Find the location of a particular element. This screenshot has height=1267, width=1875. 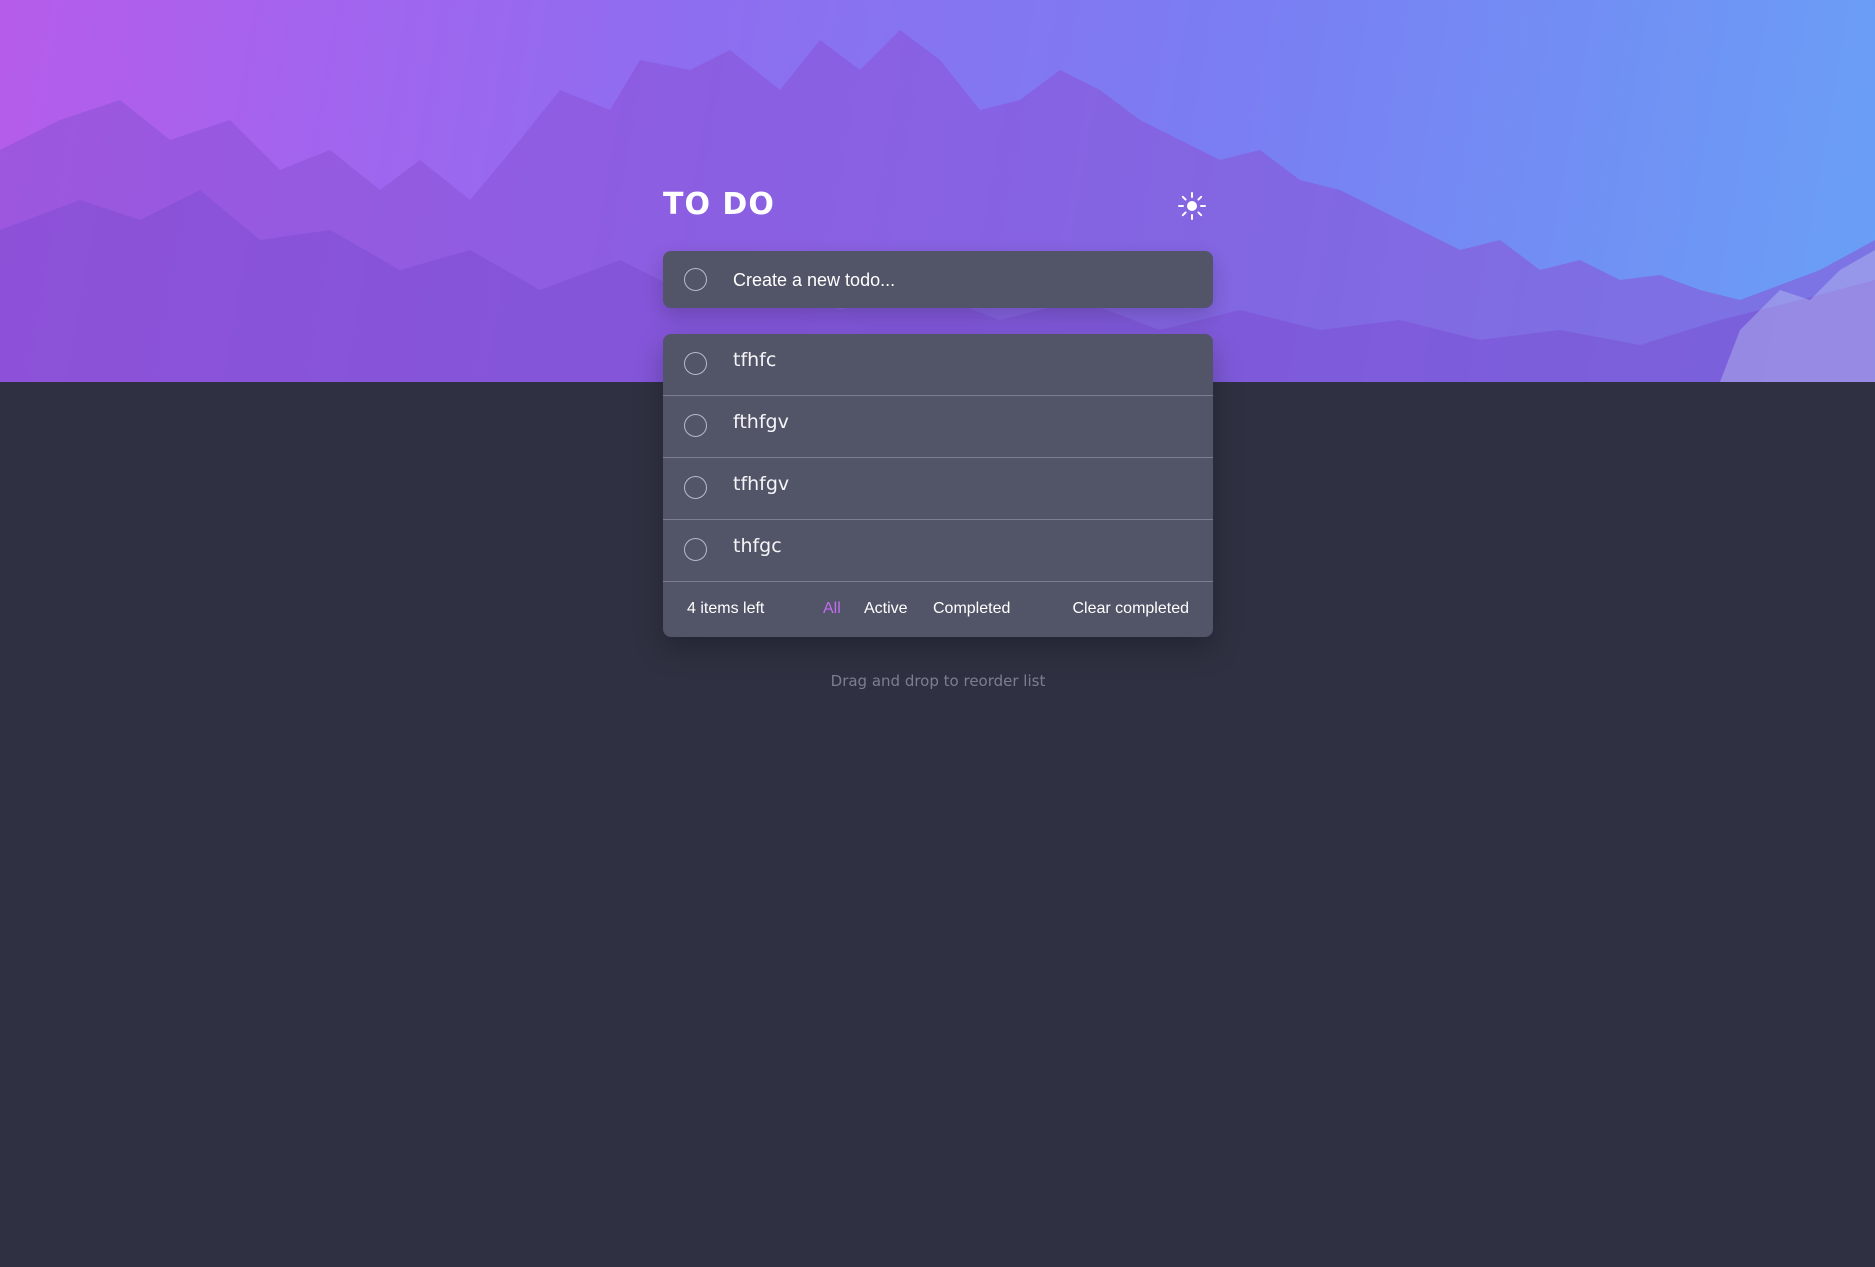

todo-label: thfgc is located at coordinates (757, 546).